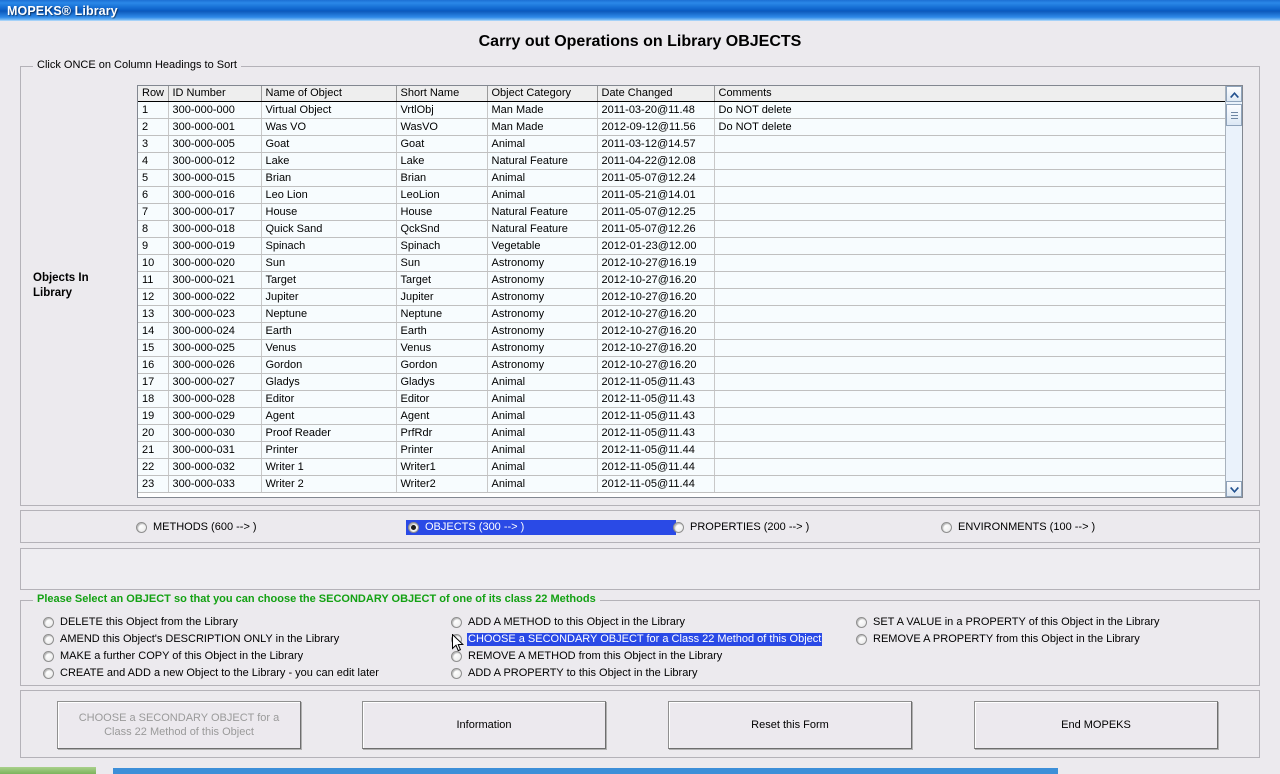 The image size is (1280, 774). I want to click on cell-id-number: 300-000-005, so click(215, 144).